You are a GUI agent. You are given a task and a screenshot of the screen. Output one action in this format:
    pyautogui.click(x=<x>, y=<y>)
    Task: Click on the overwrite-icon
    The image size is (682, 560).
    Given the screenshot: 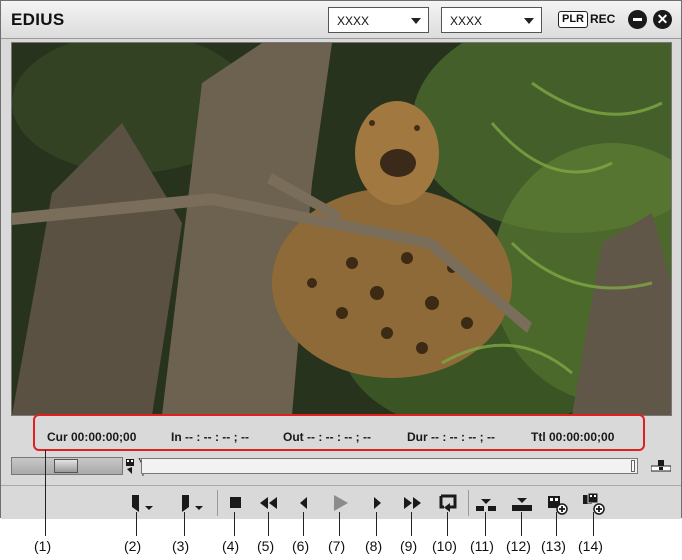 What is the action you would take?
    pyautogui.click(x=522, y=504)
    